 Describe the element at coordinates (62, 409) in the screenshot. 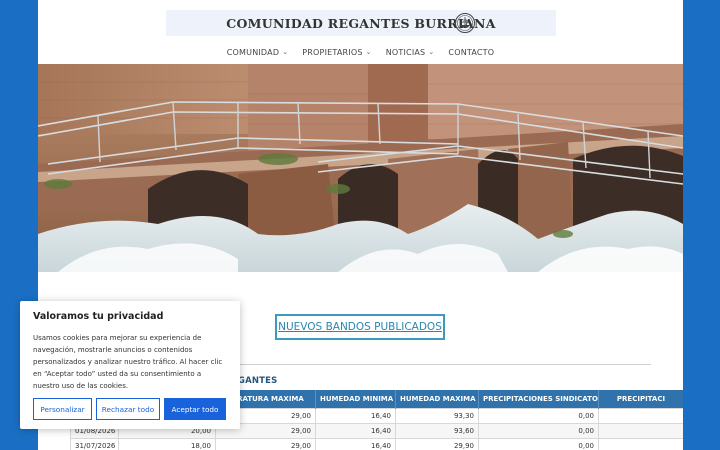

I see `customize-cookies-button: Personalizar` at that location.